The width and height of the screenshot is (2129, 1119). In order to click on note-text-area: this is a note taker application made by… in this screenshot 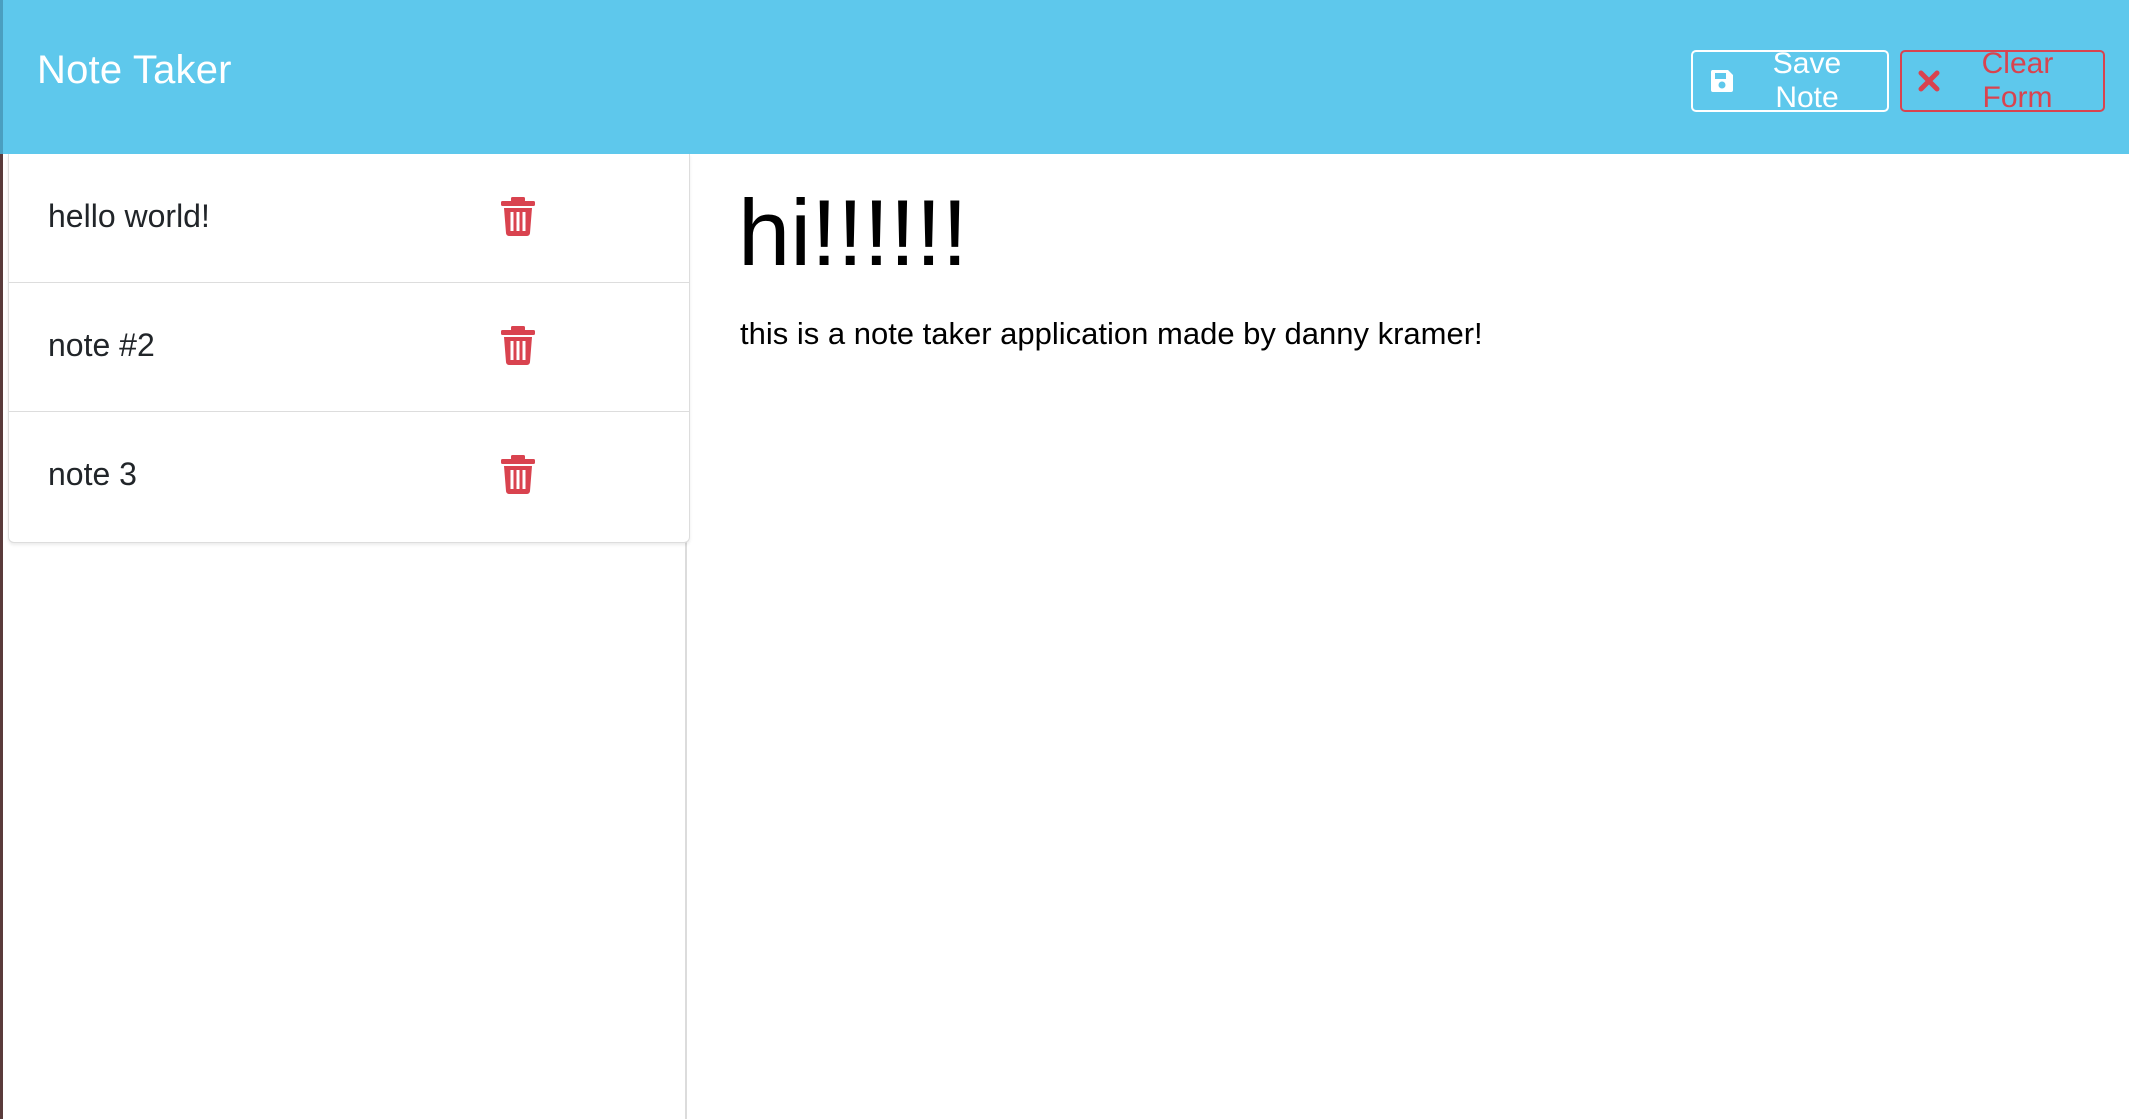, I will do `click(1111, 334)`.